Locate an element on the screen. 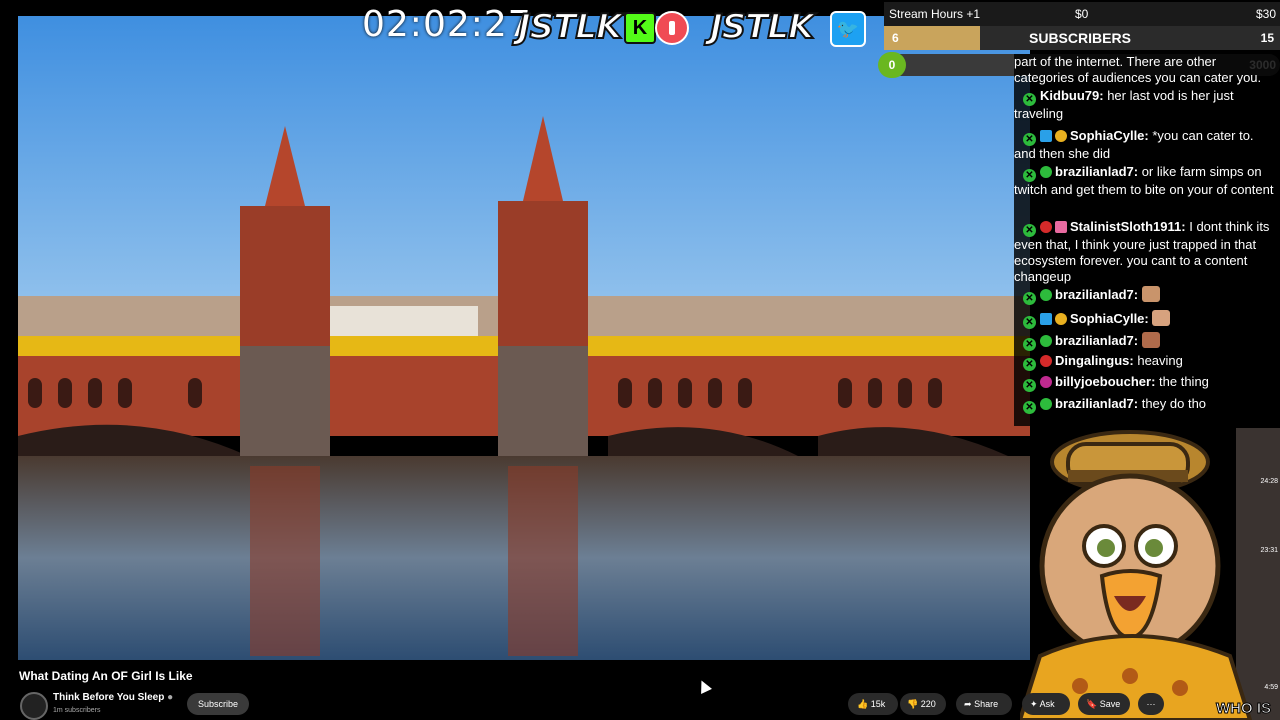 The height and width of the screenshot is (720, 1280). dislike-button: 👎 220 is located at coordinates (923, 704).